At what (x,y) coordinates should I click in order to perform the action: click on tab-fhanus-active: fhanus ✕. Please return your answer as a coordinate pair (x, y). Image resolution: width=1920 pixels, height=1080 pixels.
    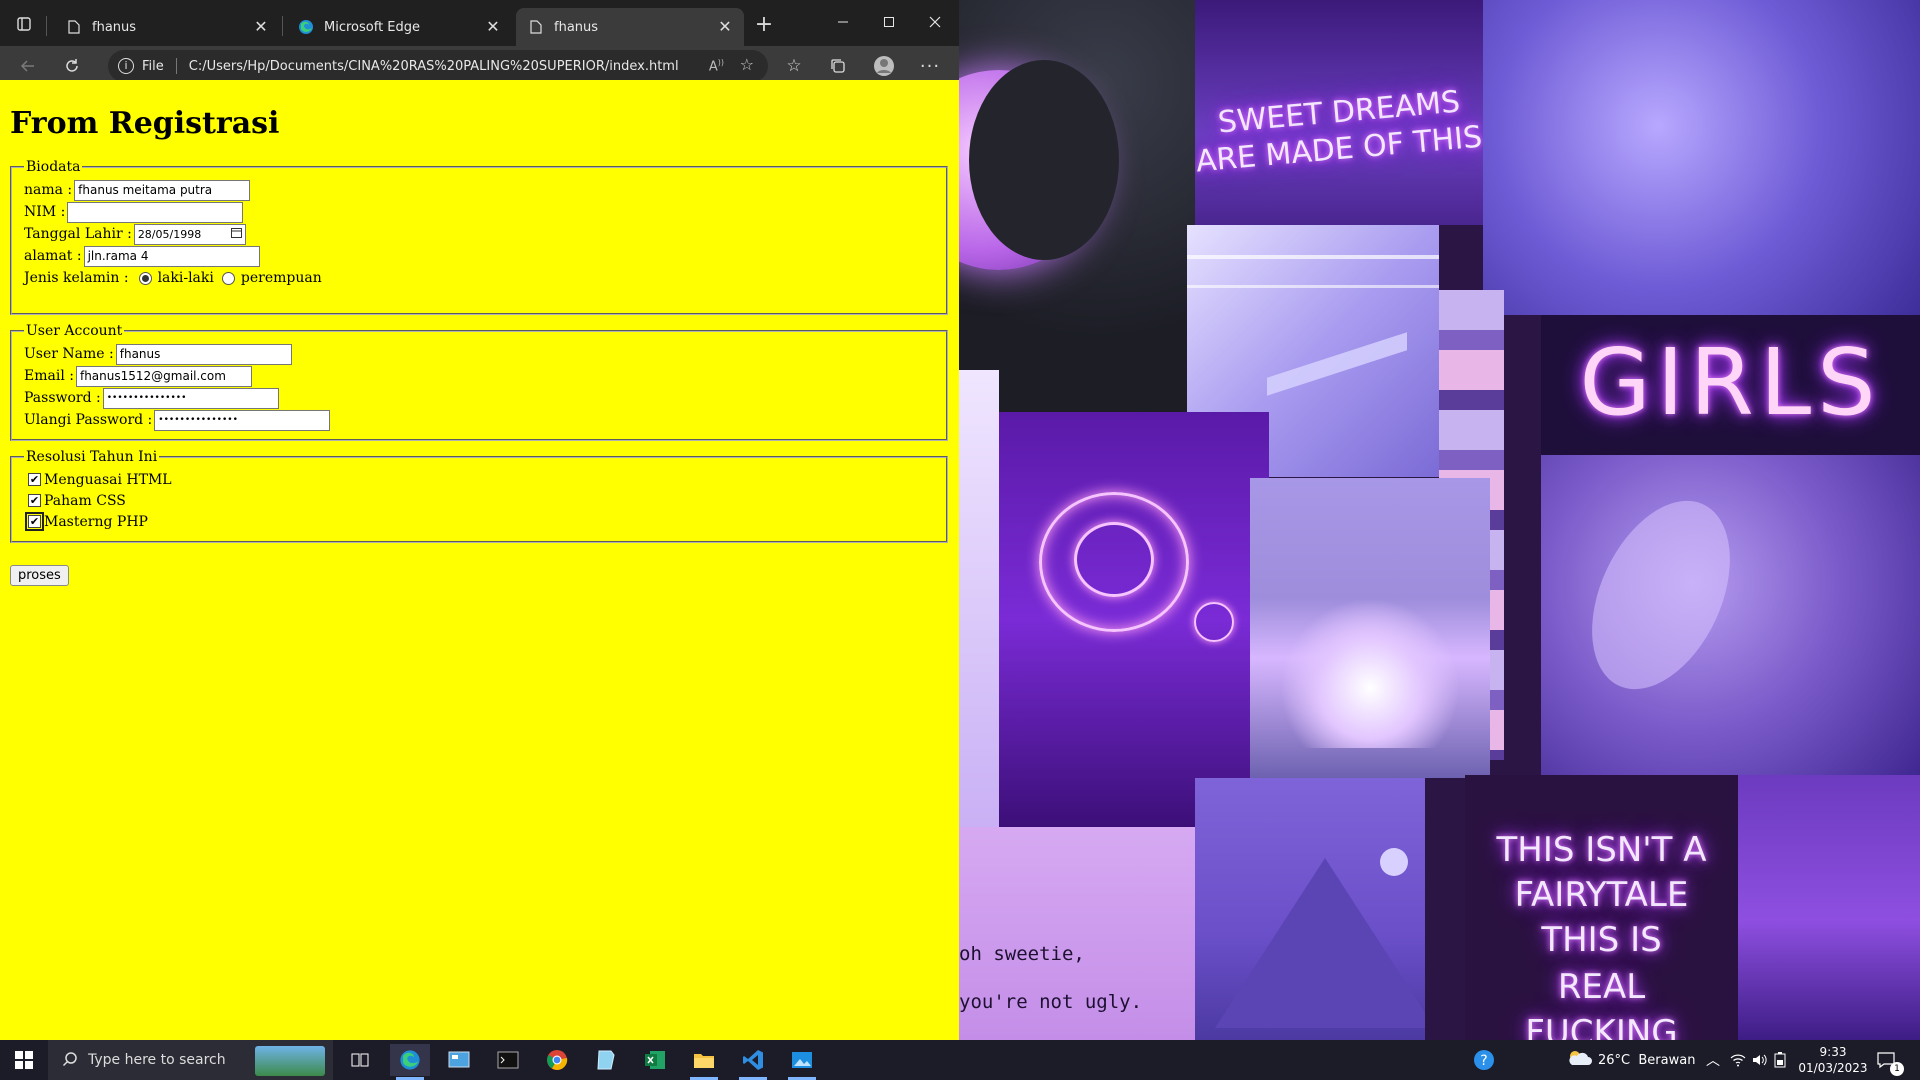
    Looking at the image, I should click on (630, 27).